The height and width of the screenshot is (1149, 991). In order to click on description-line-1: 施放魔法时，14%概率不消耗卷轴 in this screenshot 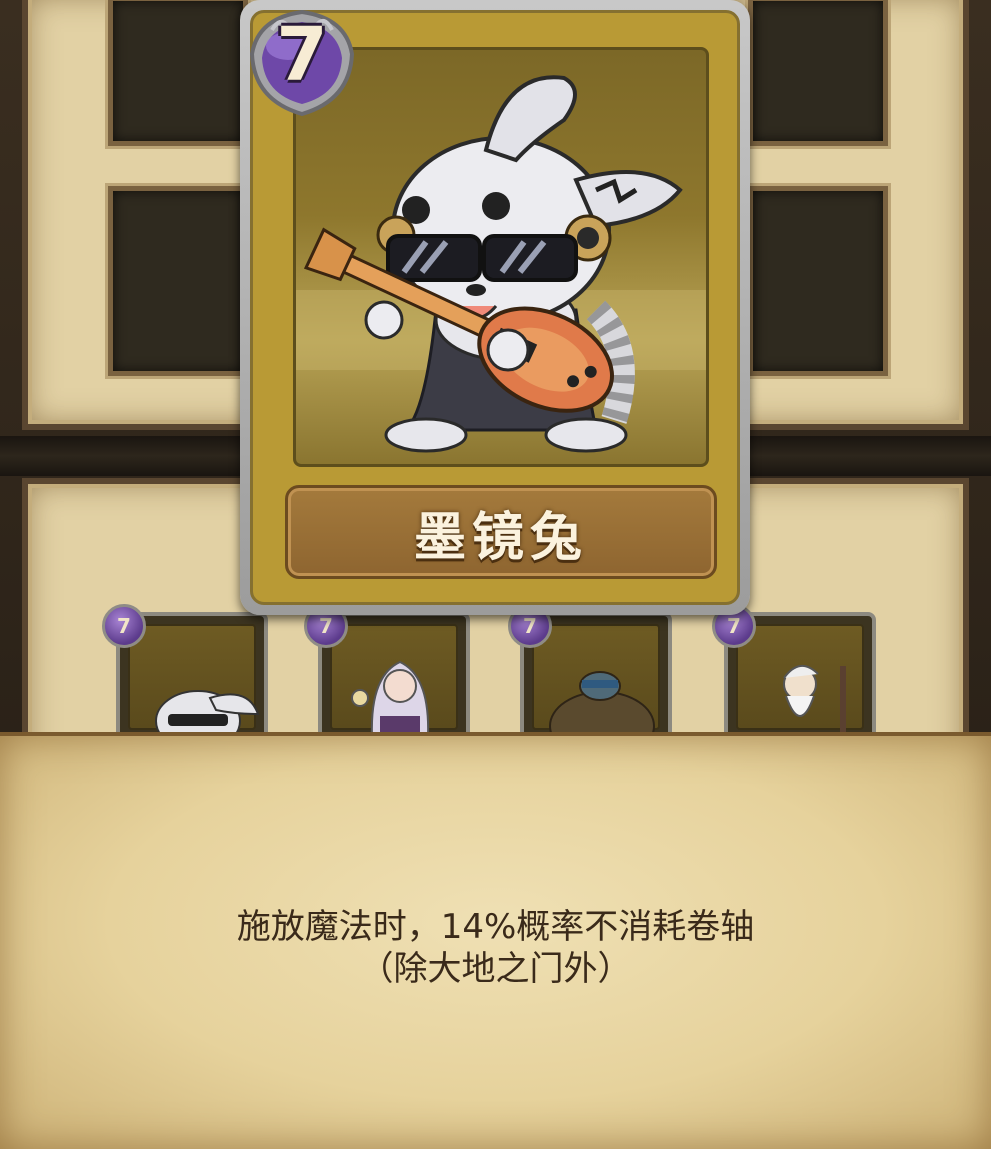, I will do `click(495, 927)`.